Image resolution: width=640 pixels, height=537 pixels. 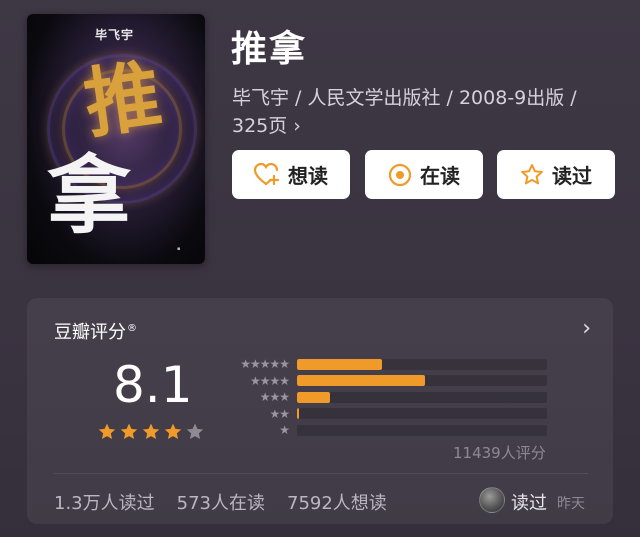 I want to click on rating-score: 8.1, so click(x=153, y=385).